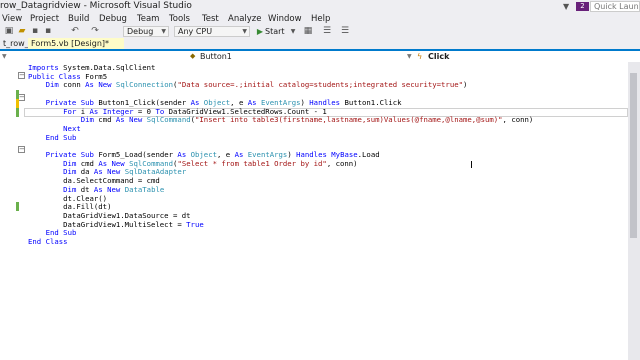 This screenshot has height=360, width=640. Describe the element at coordinates (260, 31) in the screenshot. I see `start-play-icon: ▶` at that location.